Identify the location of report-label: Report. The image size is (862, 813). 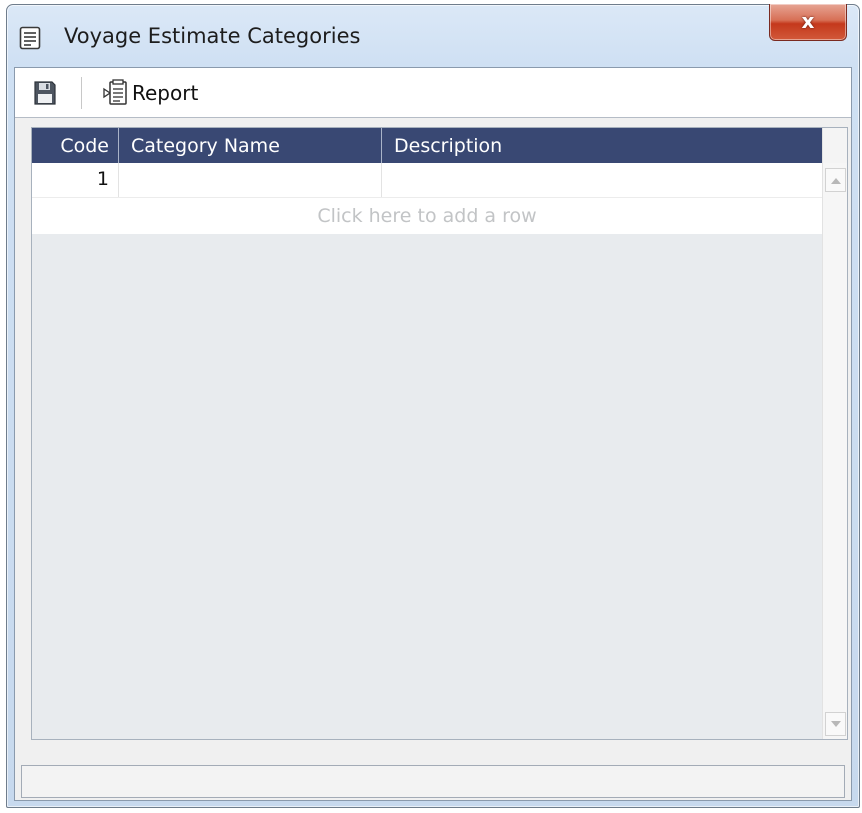
(165, 93).